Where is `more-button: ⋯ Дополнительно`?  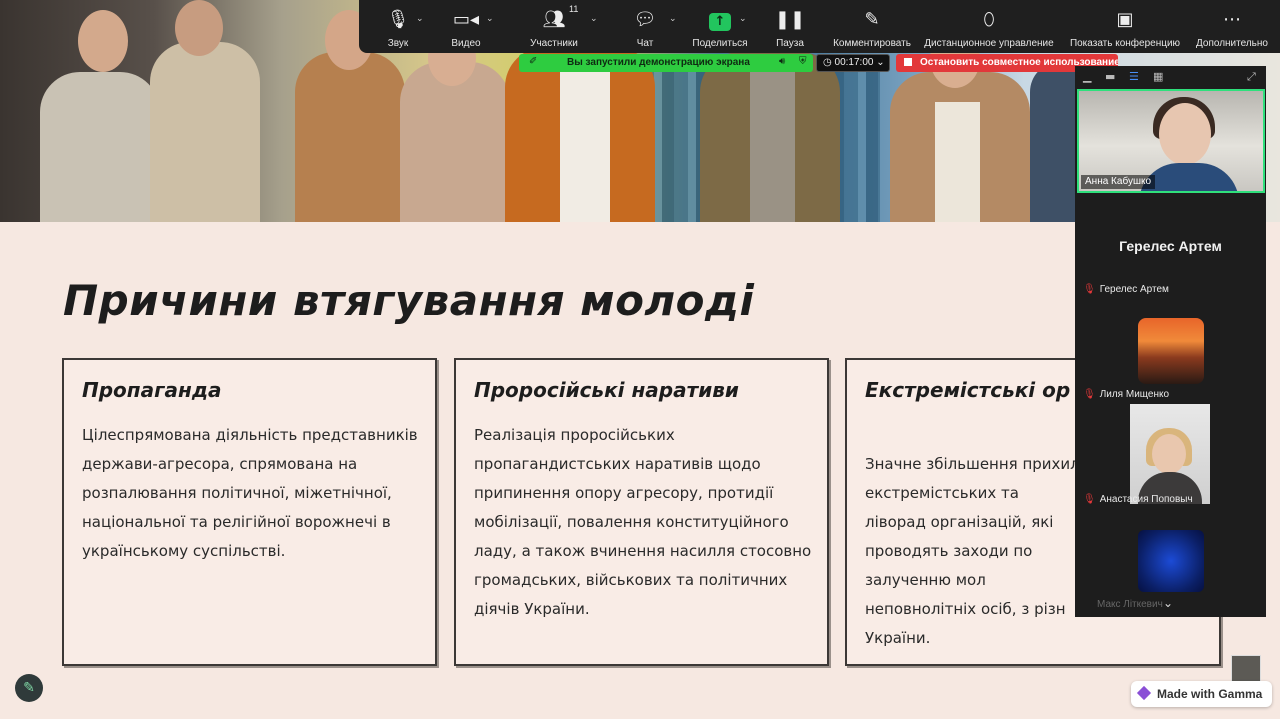
more-button: ⋯ Дополнительно is located at coordinates (1232, 26).